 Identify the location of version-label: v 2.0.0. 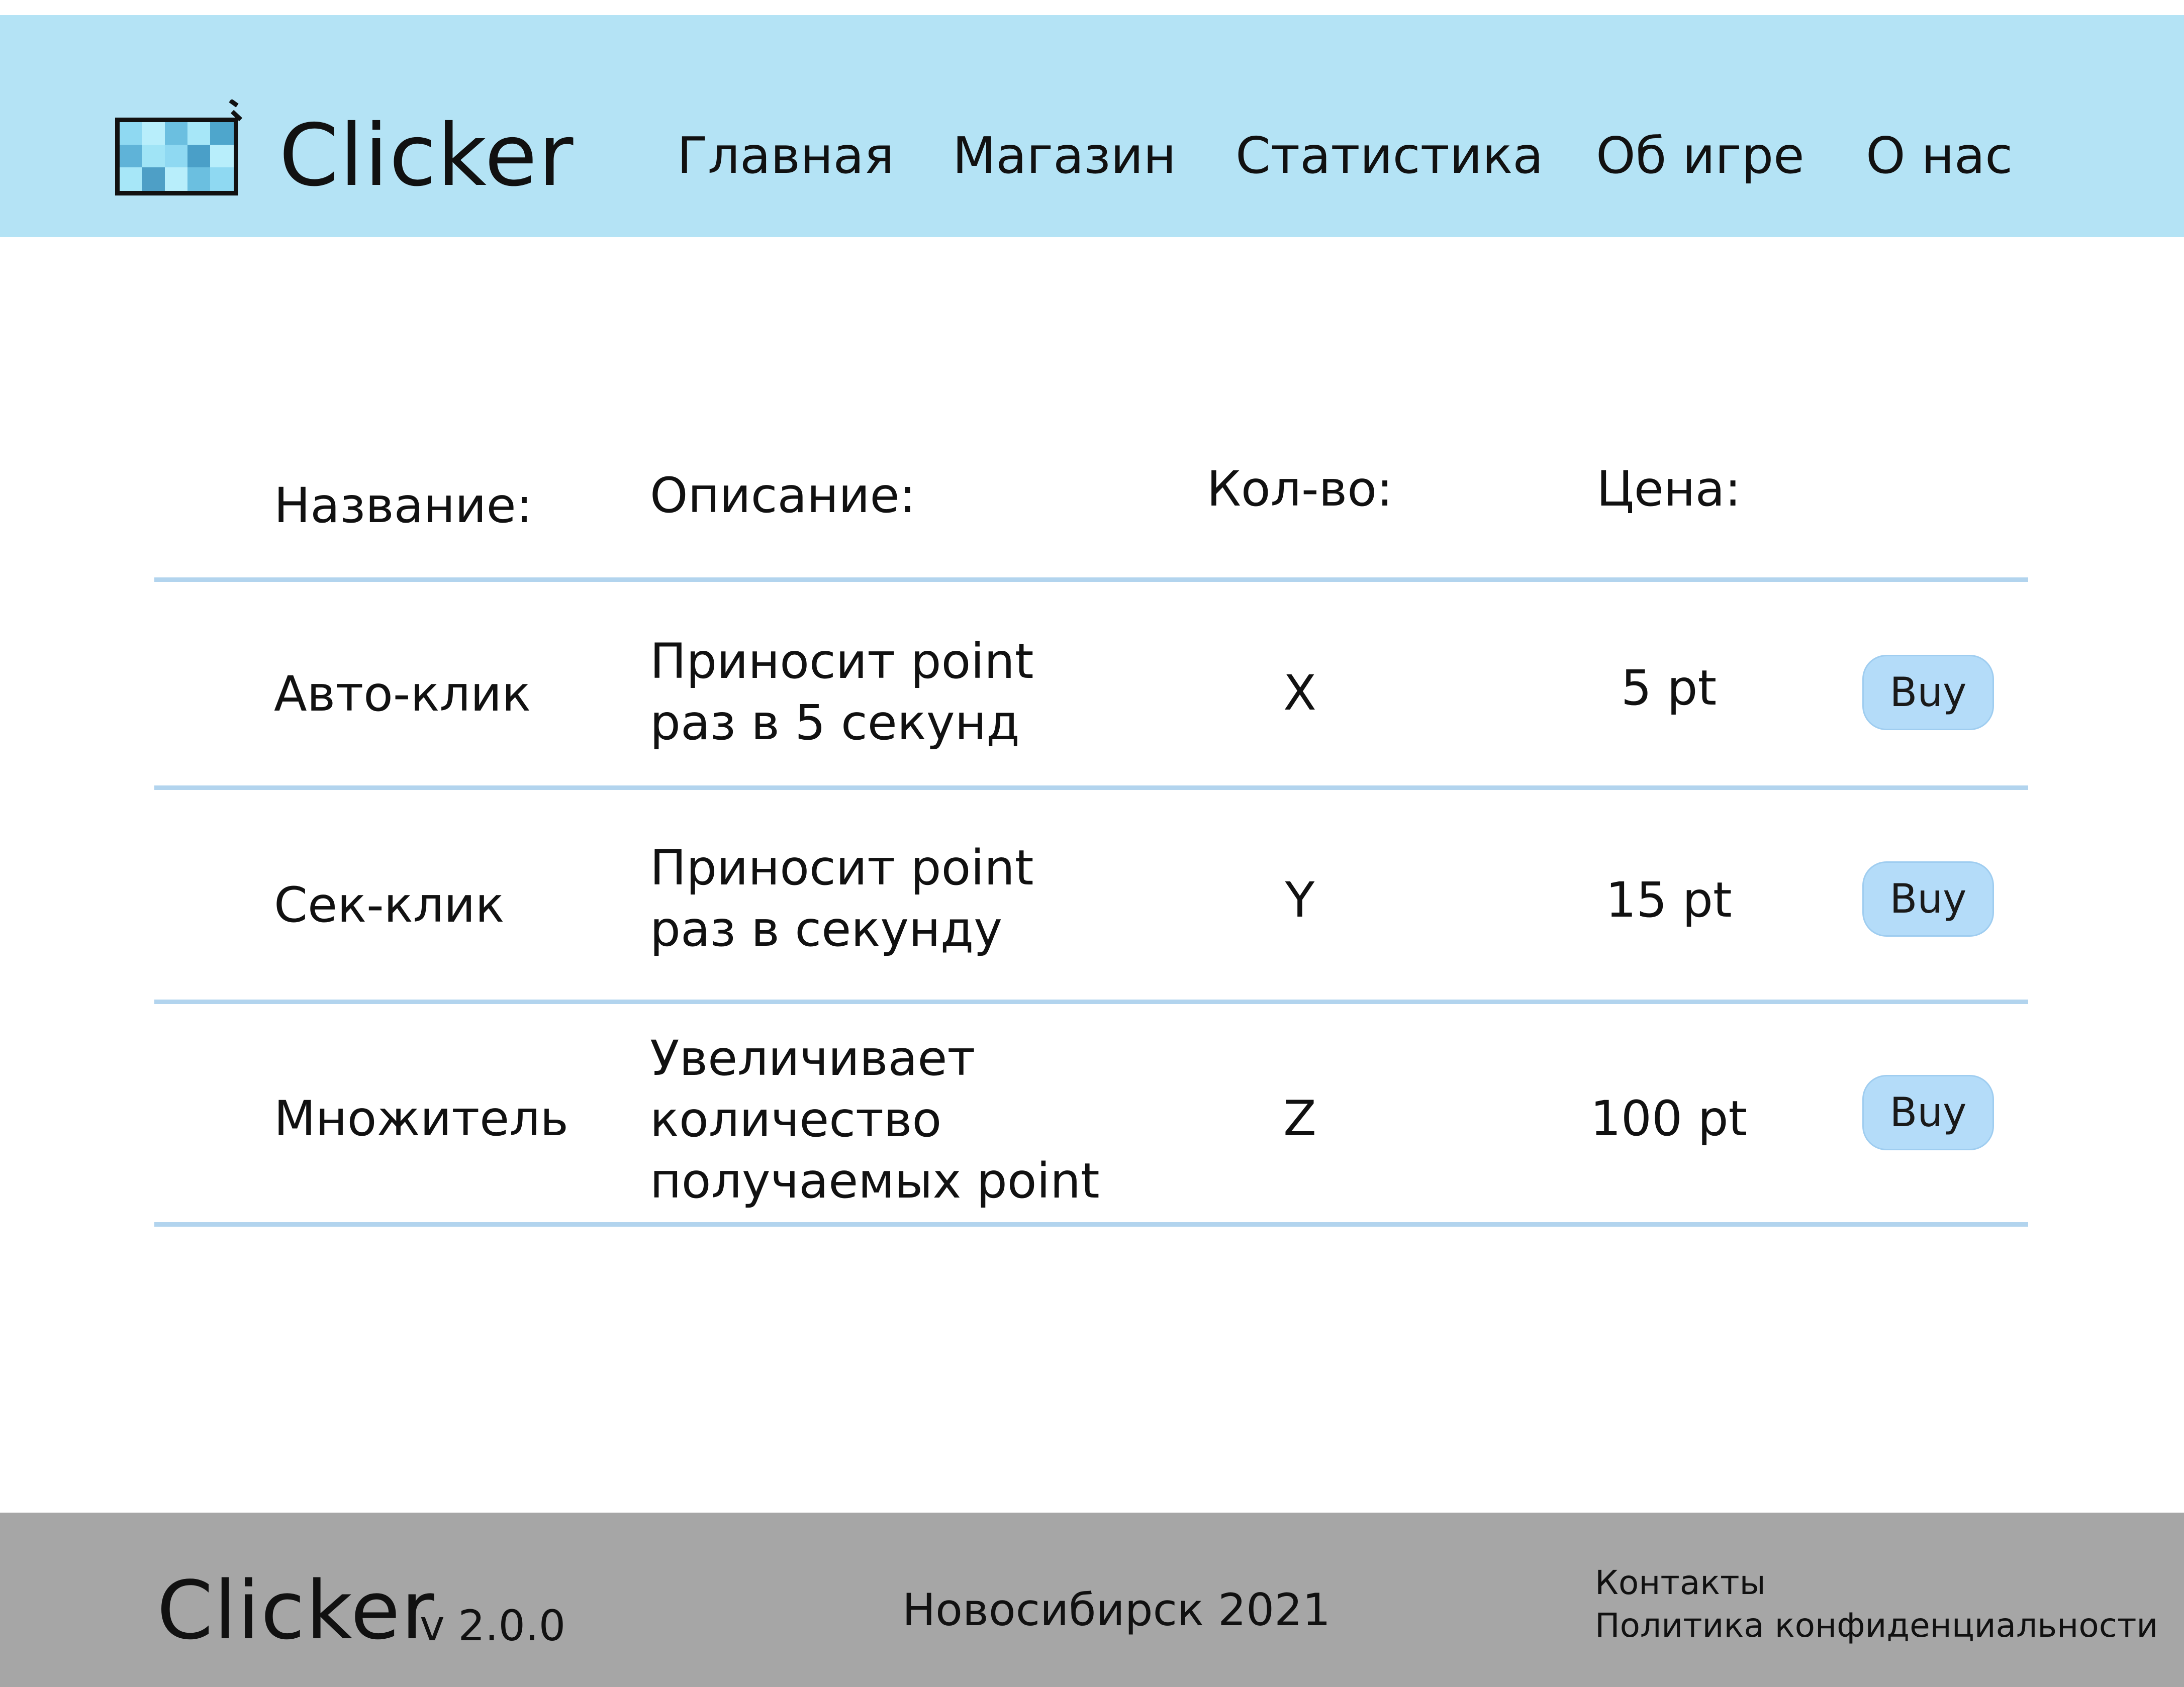
(493, 1625).